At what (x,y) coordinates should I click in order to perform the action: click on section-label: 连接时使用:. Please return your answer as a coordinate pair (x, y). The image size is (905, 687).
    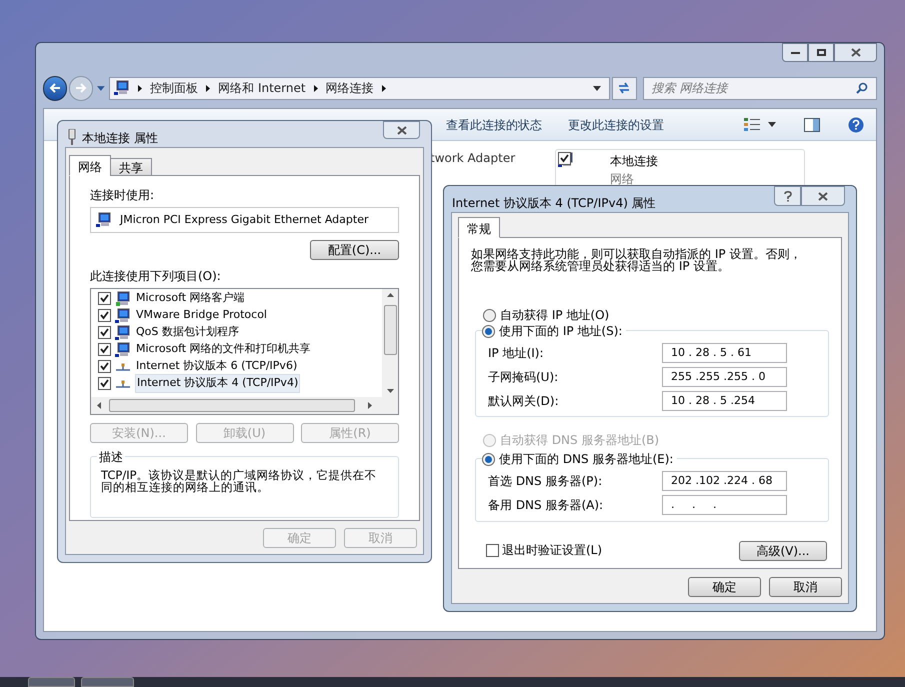
    Looking at the image, I should click on (123, 195).